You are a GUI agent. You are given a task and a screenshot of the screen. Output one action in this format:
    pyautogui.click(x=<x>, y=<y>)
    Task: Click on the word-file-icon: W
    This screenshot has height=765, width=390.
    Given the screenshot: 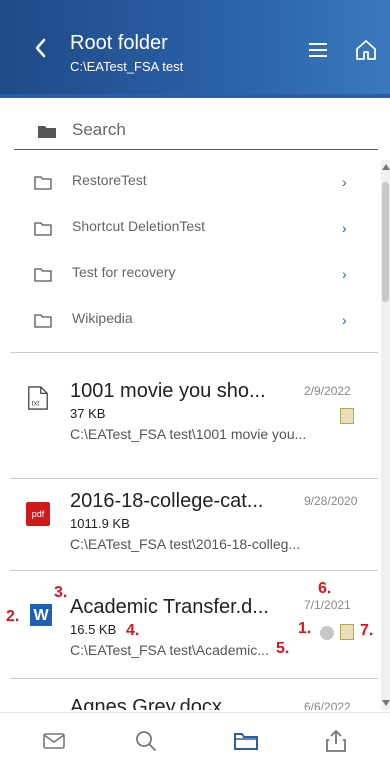 What is the action you would take?
    pyautogui.click(x=41, y=615)
    